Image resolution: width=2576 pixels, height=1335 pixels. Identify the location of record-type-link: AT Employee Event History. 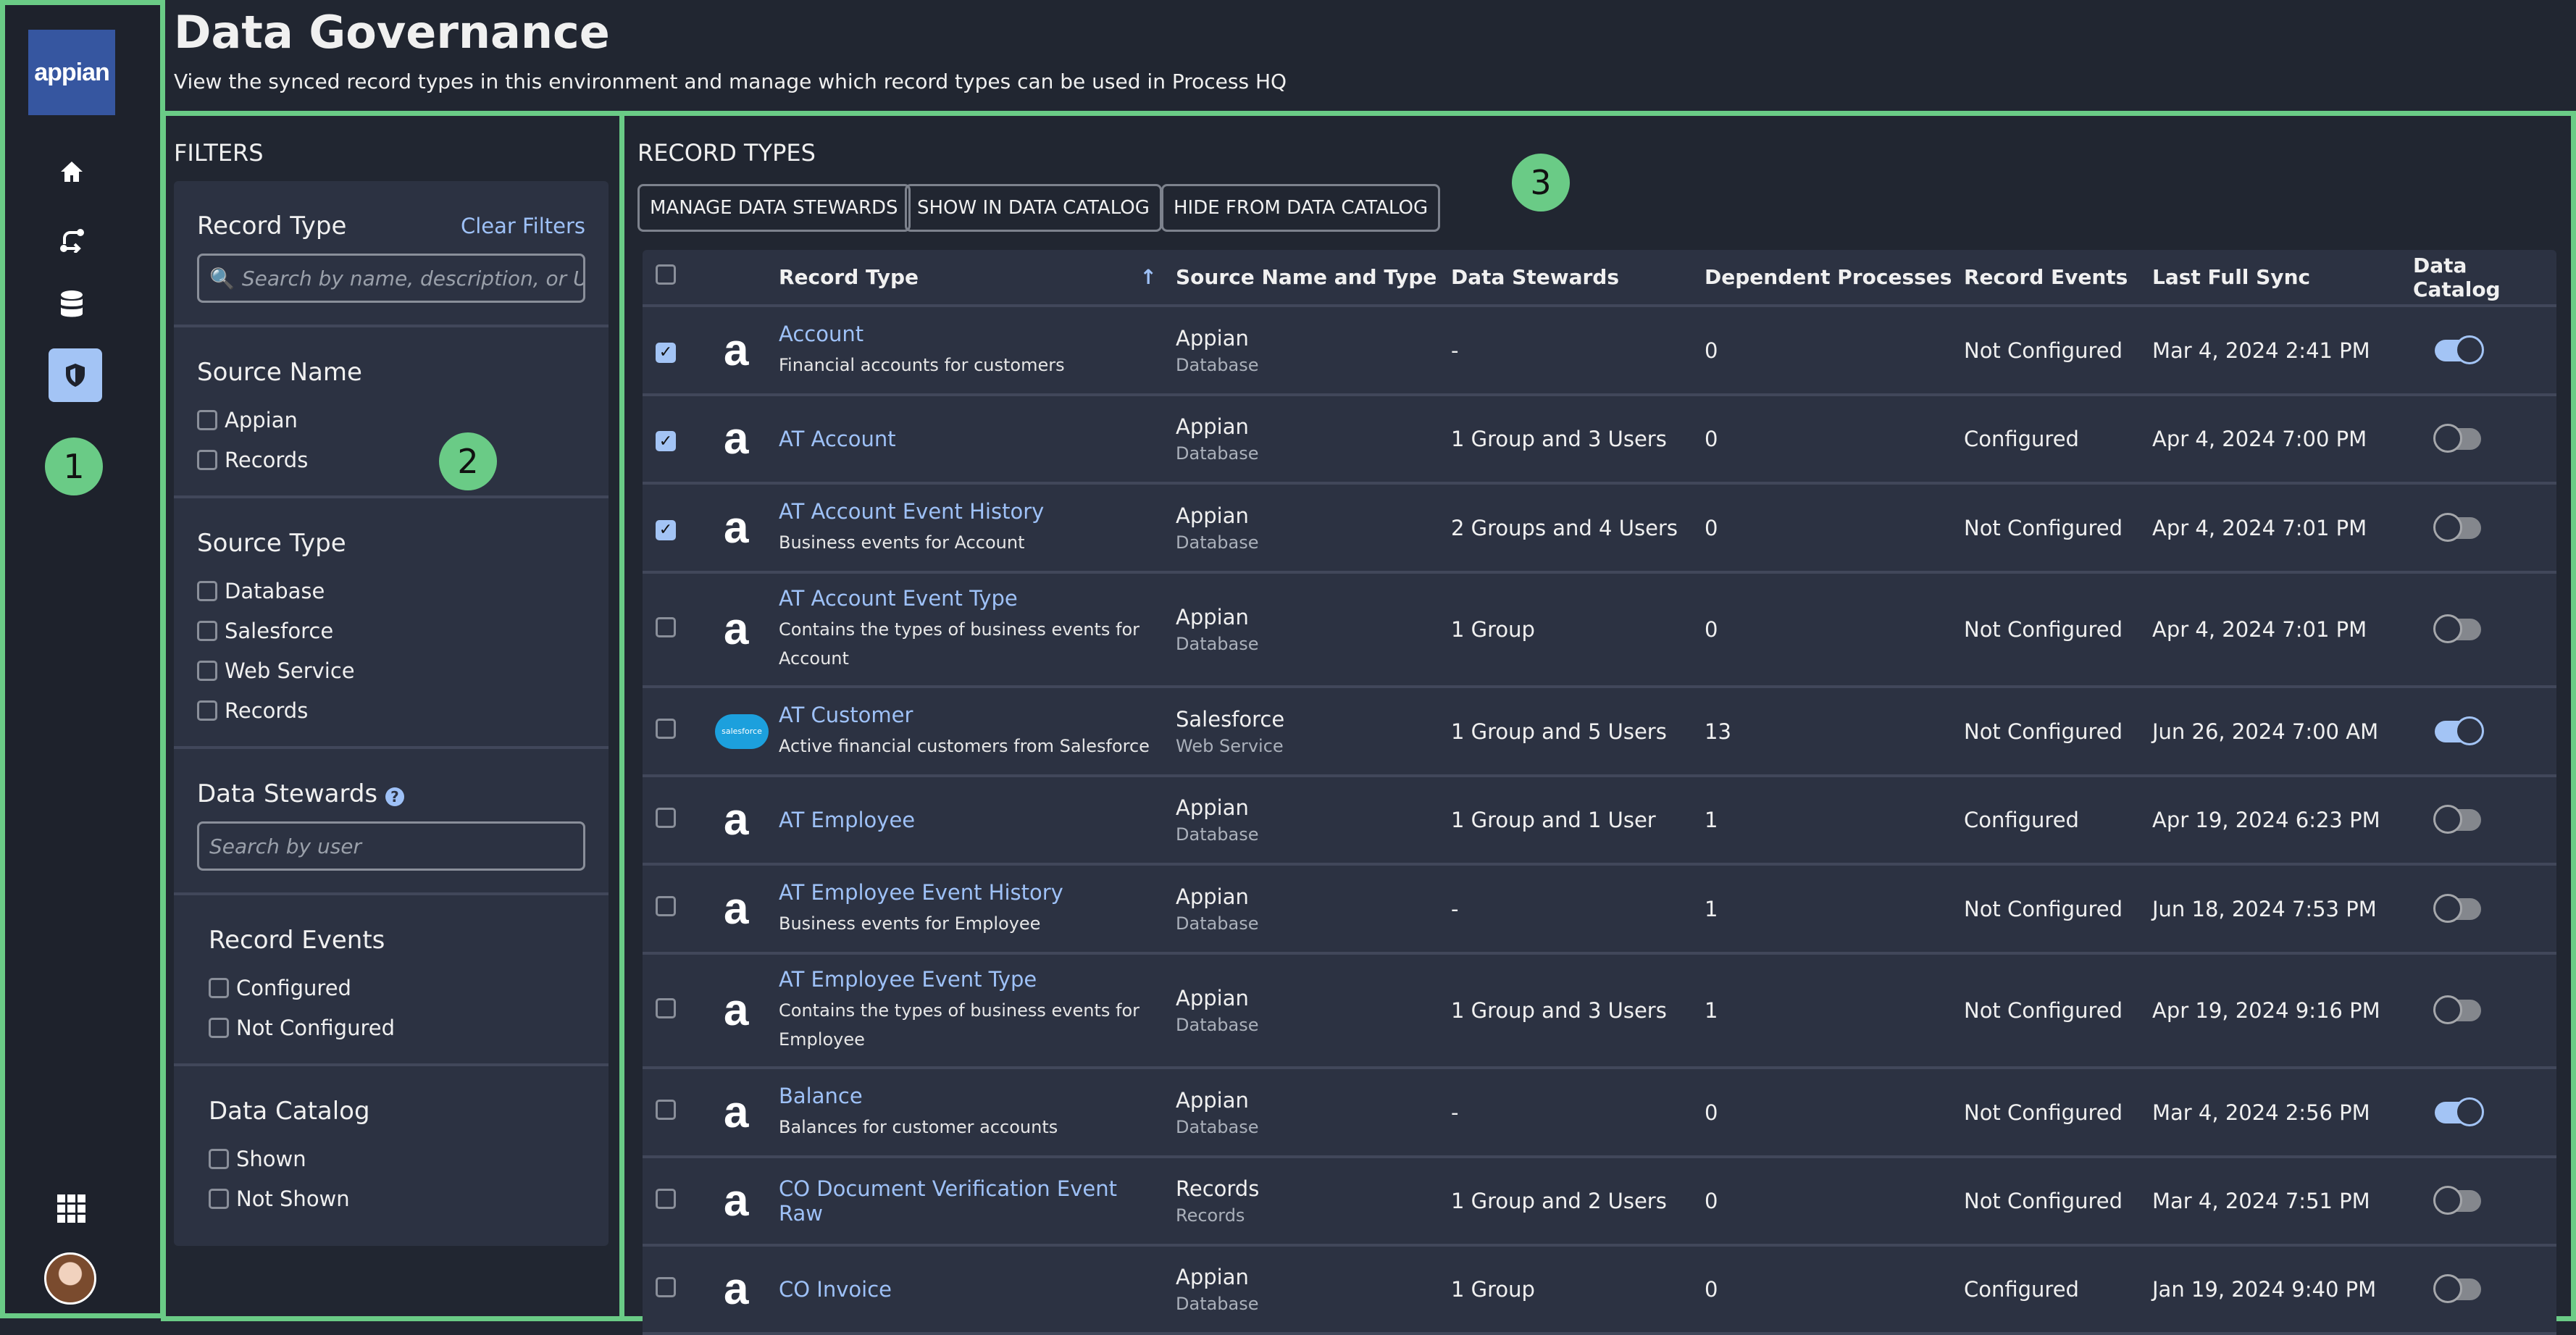
(921, 892).